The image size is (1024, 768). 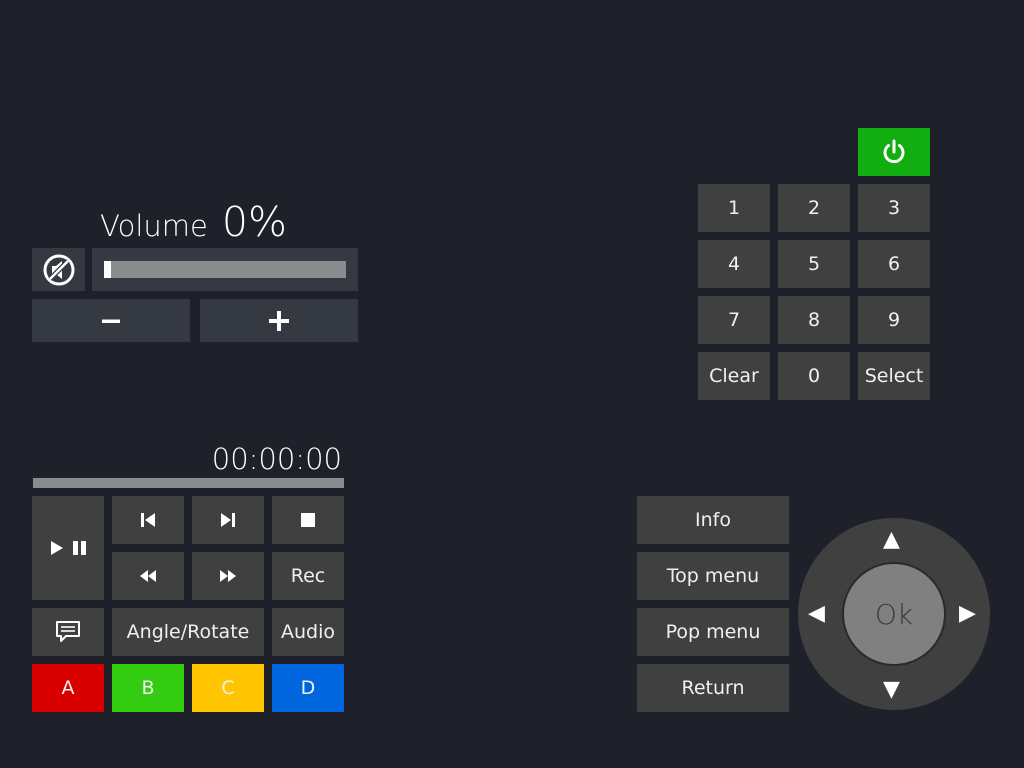 What do you see at coordinates (68, 688) in the screenshot?
I see `color-key-a: A` at bounding box center [68, 688].